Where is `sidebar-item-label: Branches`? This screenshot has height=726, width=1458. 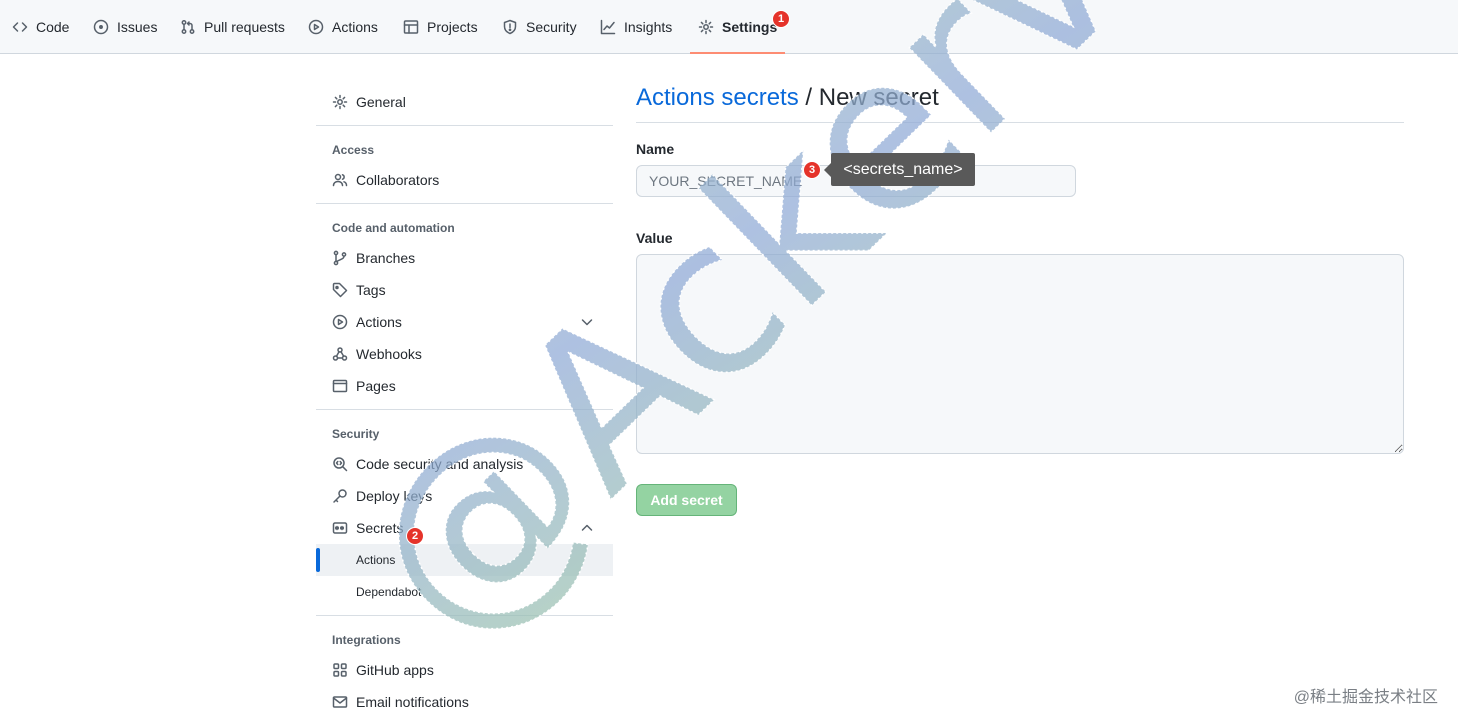 sidebar-item-label: Branches is located at coordinates (386, 258).